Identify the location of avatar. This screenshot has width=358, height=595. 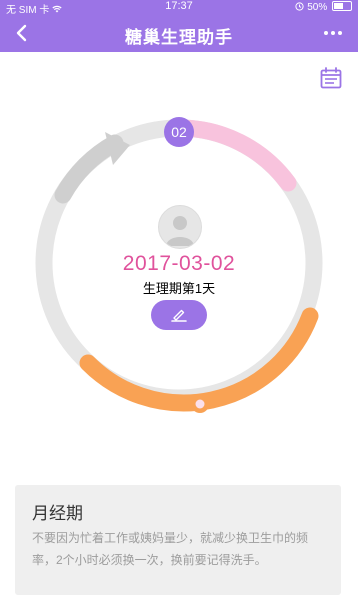
(180, 227).